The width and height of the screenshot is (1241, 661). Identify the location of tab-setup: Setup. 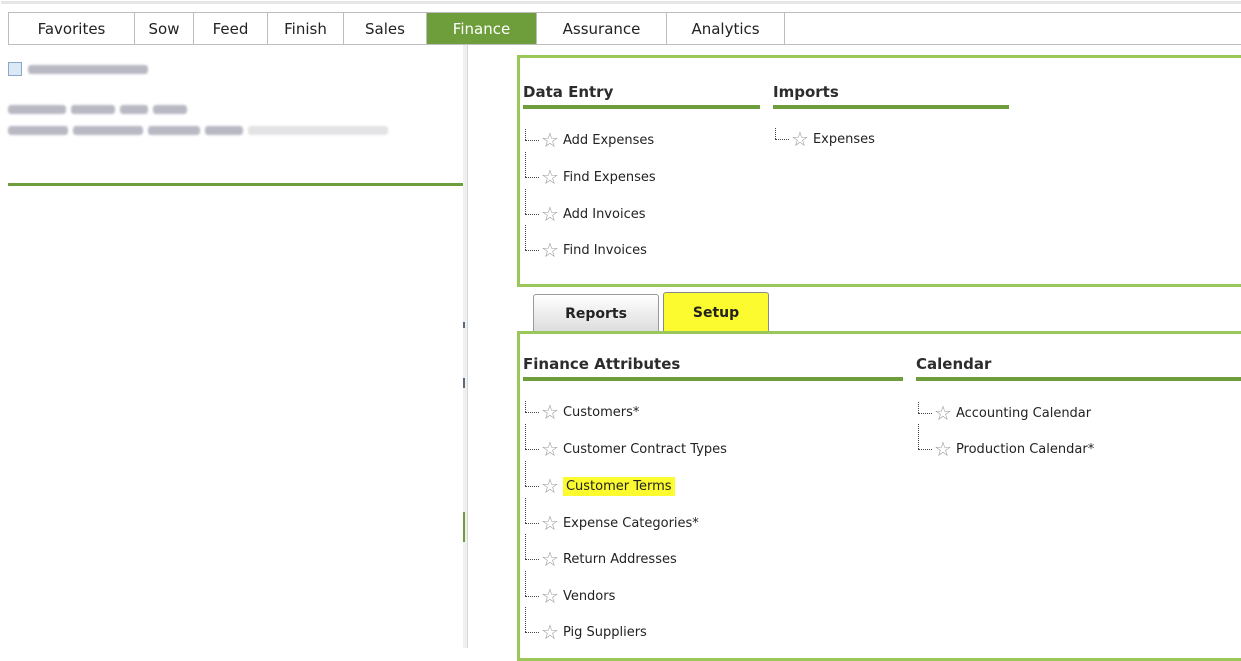
(716, 312).